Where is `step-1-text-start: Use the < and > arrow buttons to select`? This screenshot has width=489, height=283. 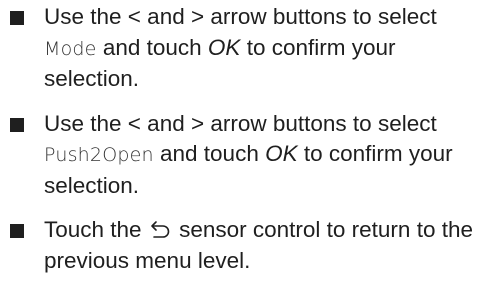
step-1-text-start: Use the < and > arrow buttons to select is located at coordinates (240, 16).